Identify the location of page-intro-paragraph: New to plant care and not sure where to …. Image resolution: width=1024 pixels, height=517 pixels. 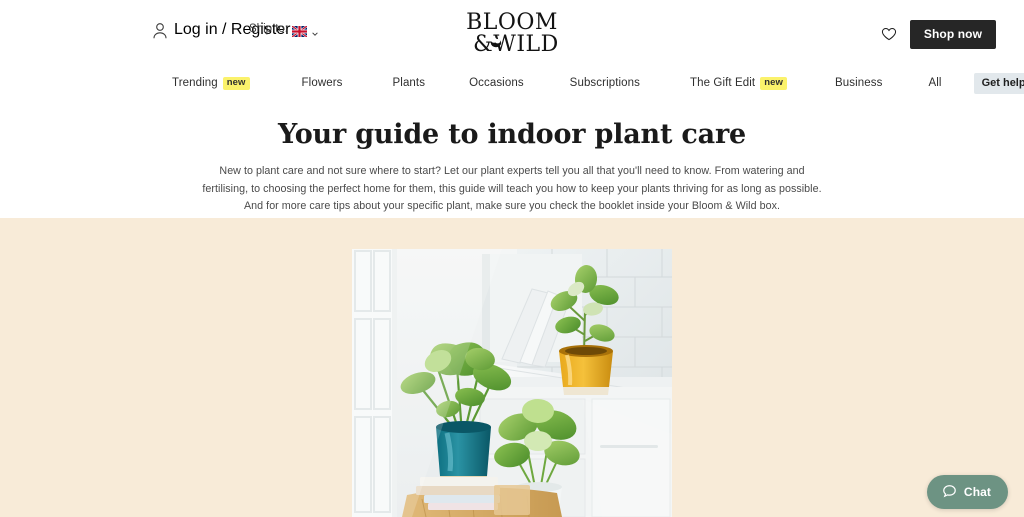
(512, 189).